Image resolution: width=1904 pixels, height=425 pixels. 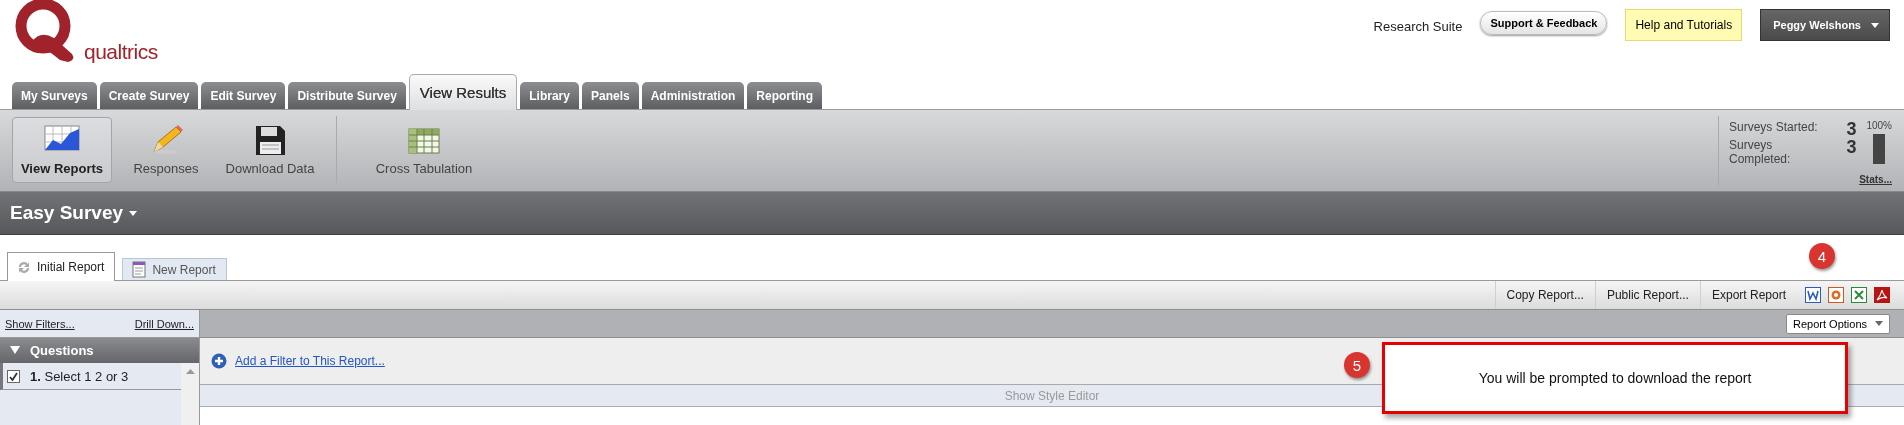 I want to click on toolbar-button: View Reports, so click(x=62, y=150).